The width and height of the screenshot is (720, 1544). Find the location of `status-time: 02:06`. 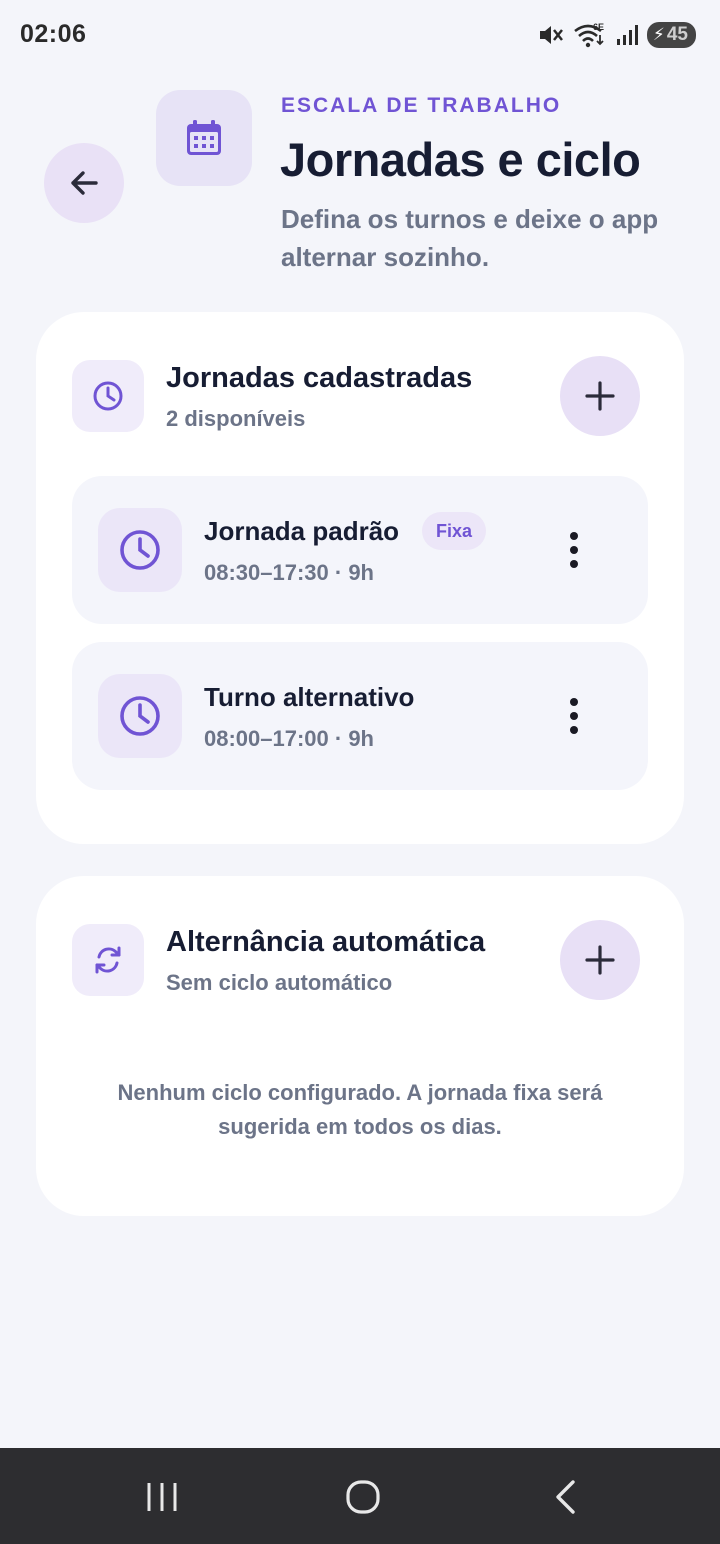

status-time: 02:06 is located at coordinates (53, 34).